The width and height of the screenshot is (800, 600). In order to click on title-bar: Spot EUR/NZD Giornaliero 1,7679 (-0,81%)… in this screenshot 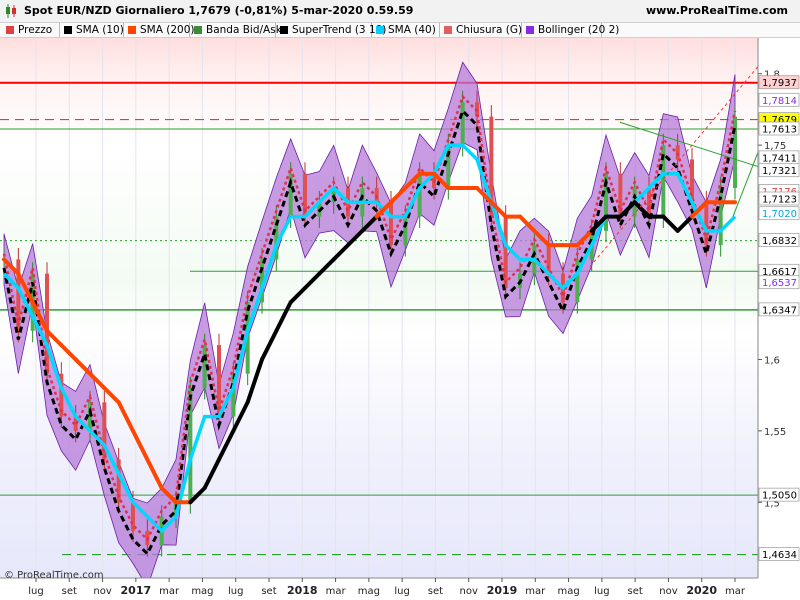, I will do `click(400, 11)`.